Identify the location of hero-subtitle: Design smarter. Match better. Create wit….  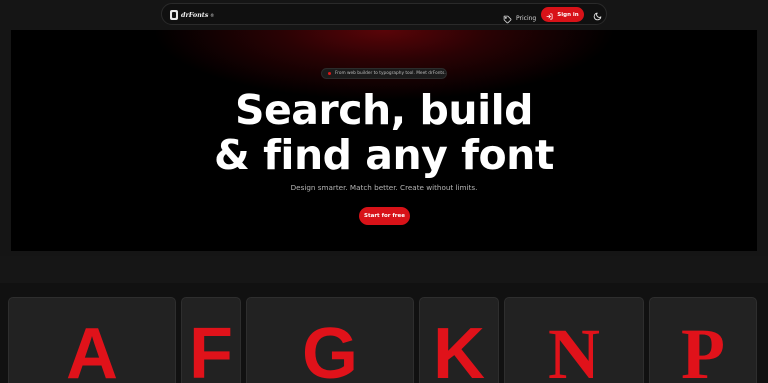
(384, 187).